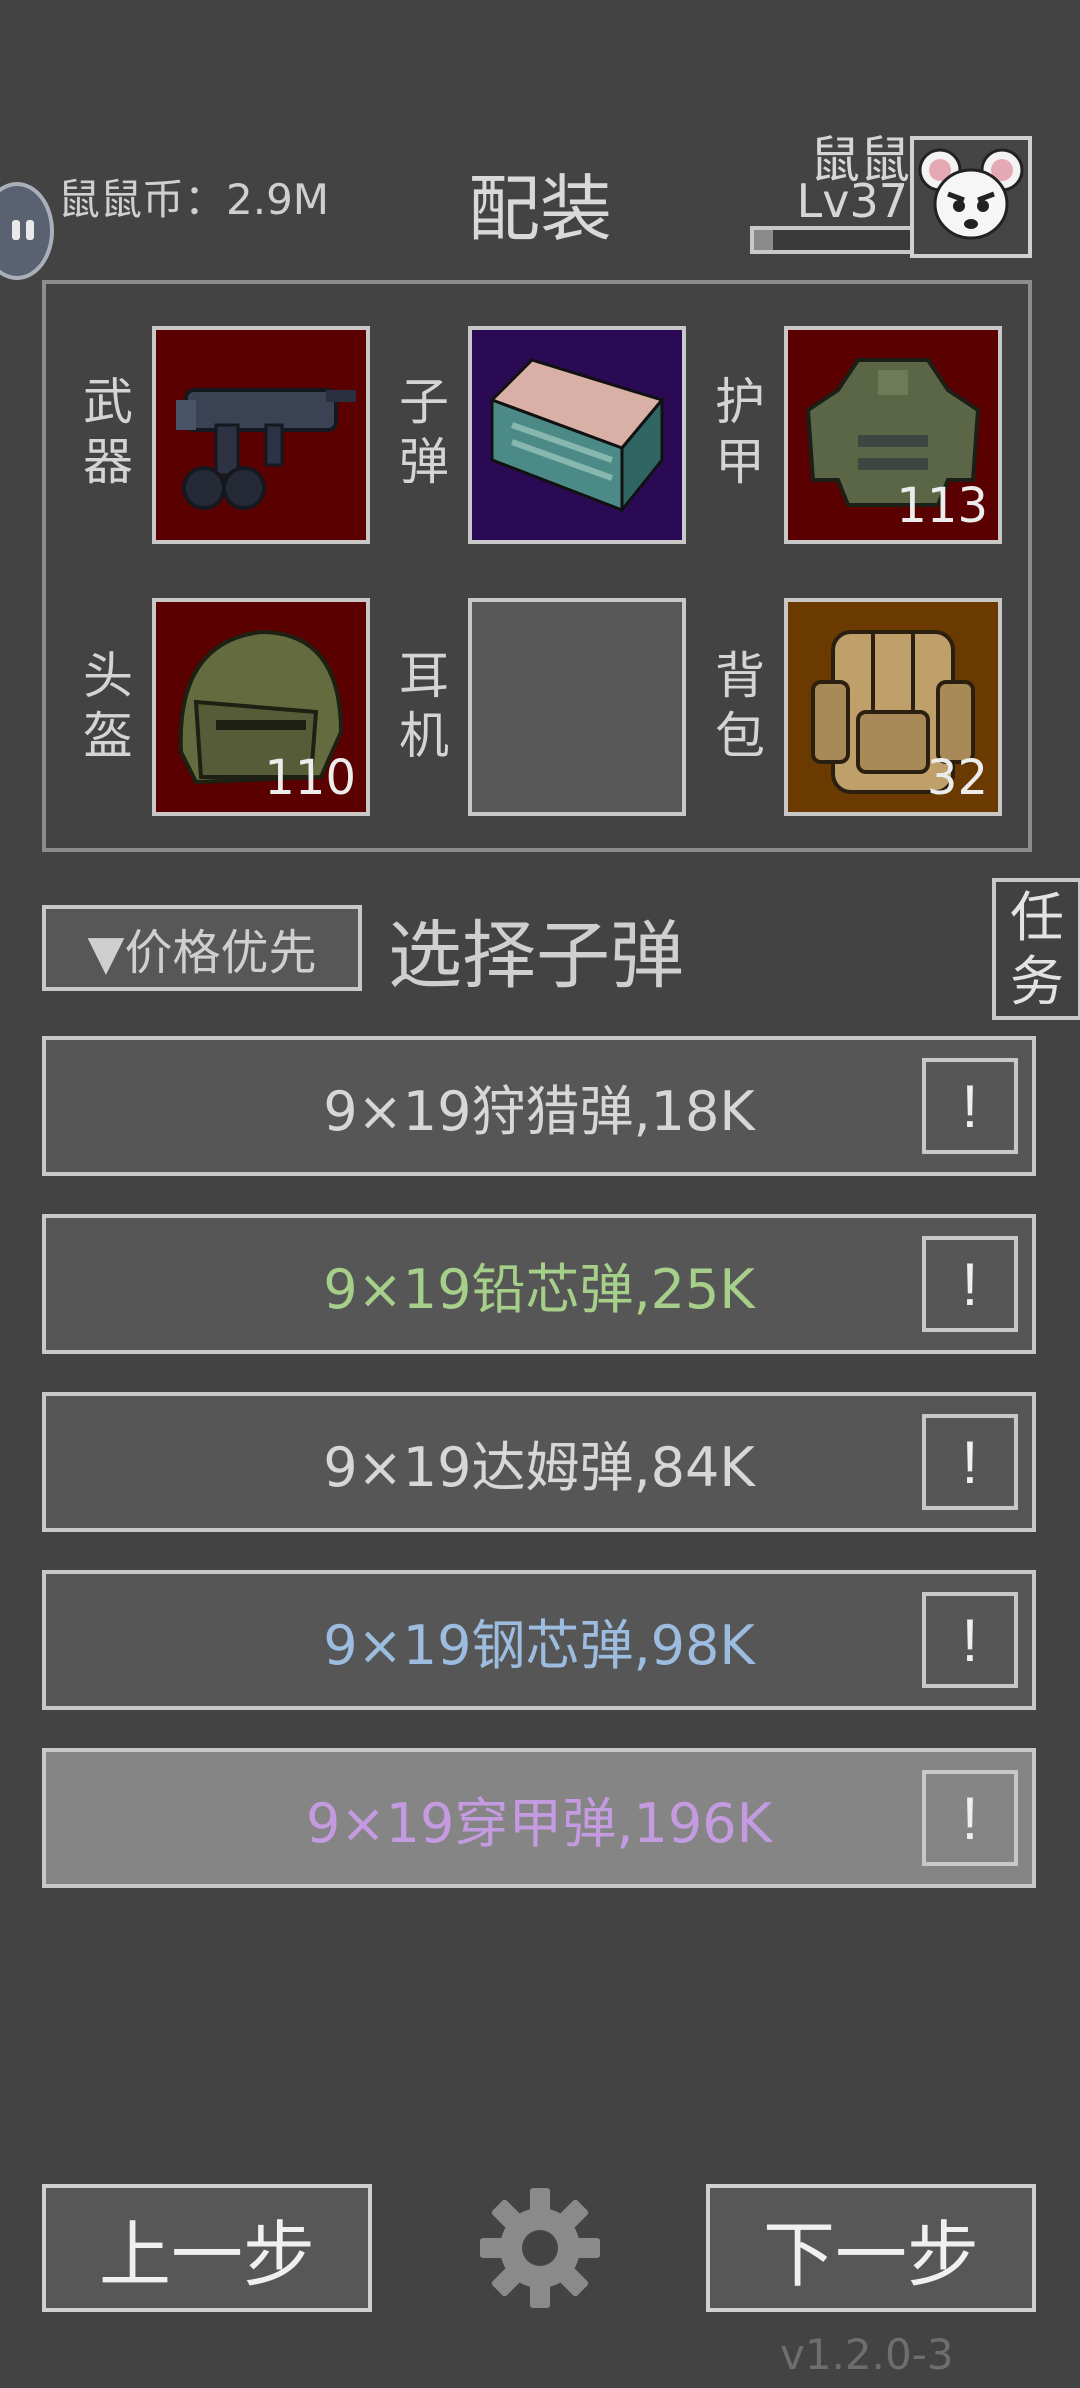 The height and width of the screenshot is (2388, 1080). Describe the element at coordinates (577, 707) in the screenshot. I see `slot-headset` at that location.